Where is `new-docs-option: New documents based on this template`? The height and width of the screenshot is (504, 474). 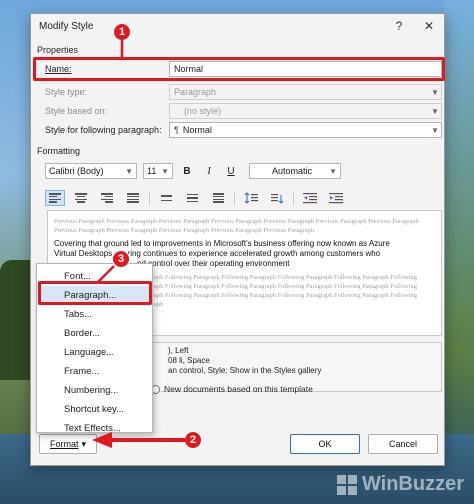
new-docs-option: New documents based on this template is located at coordinates (232, 389).